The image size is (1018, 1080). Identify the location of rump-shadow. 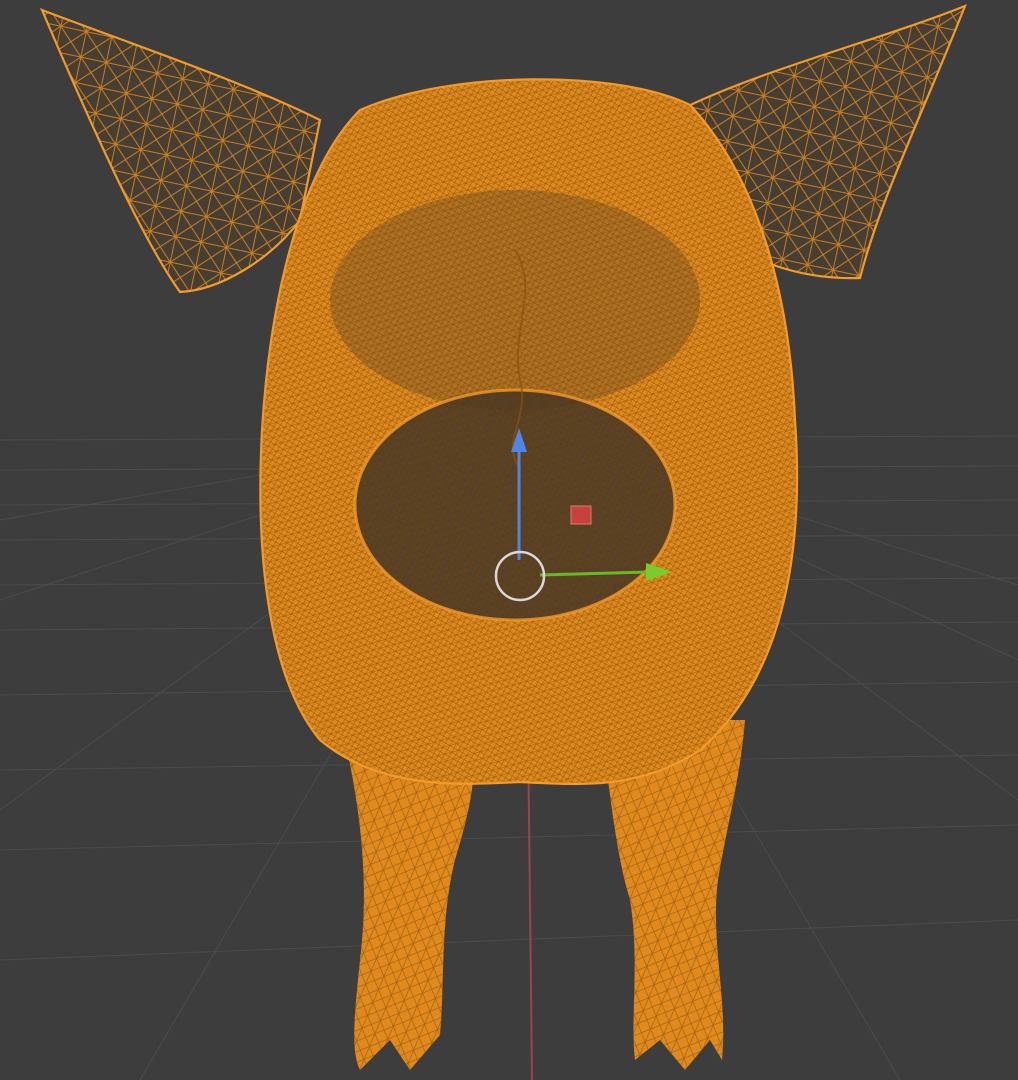
(515, 300).